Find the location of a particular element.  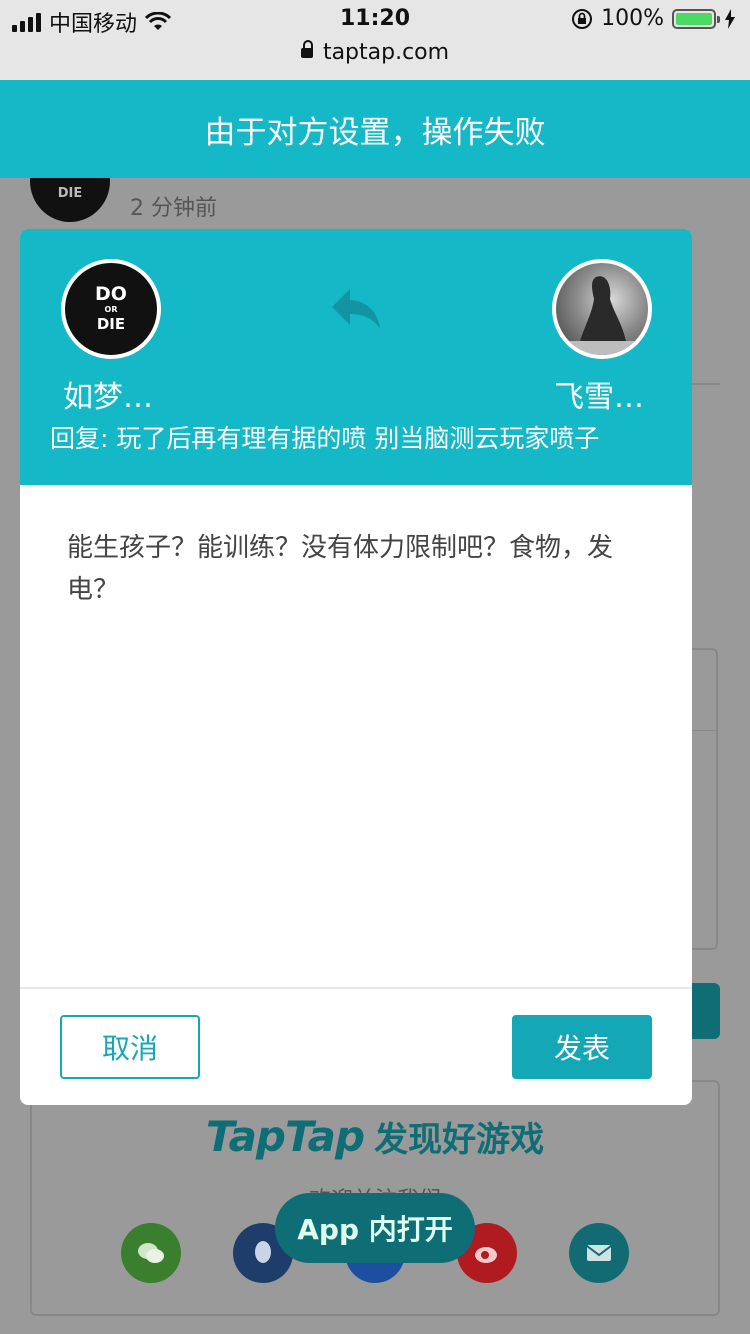

charging-icon is located at coordinates (730, 18).